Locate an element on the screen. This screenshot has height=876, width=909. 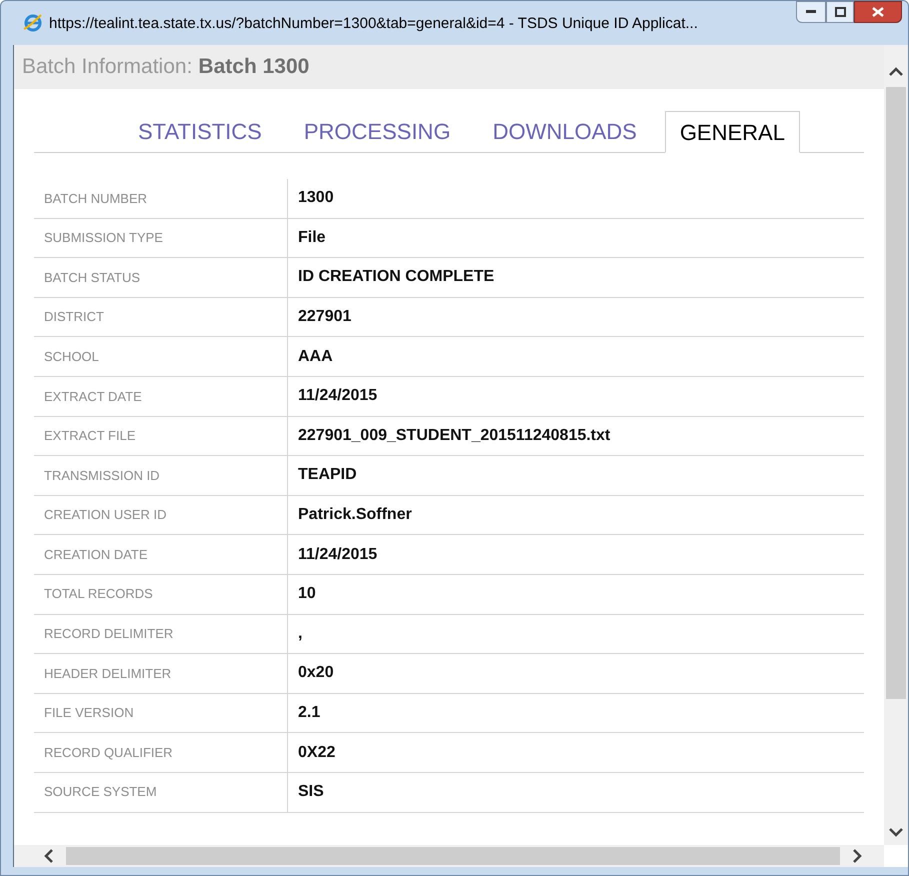
horizontal-scrollbar is located at coordinates (449, 856).